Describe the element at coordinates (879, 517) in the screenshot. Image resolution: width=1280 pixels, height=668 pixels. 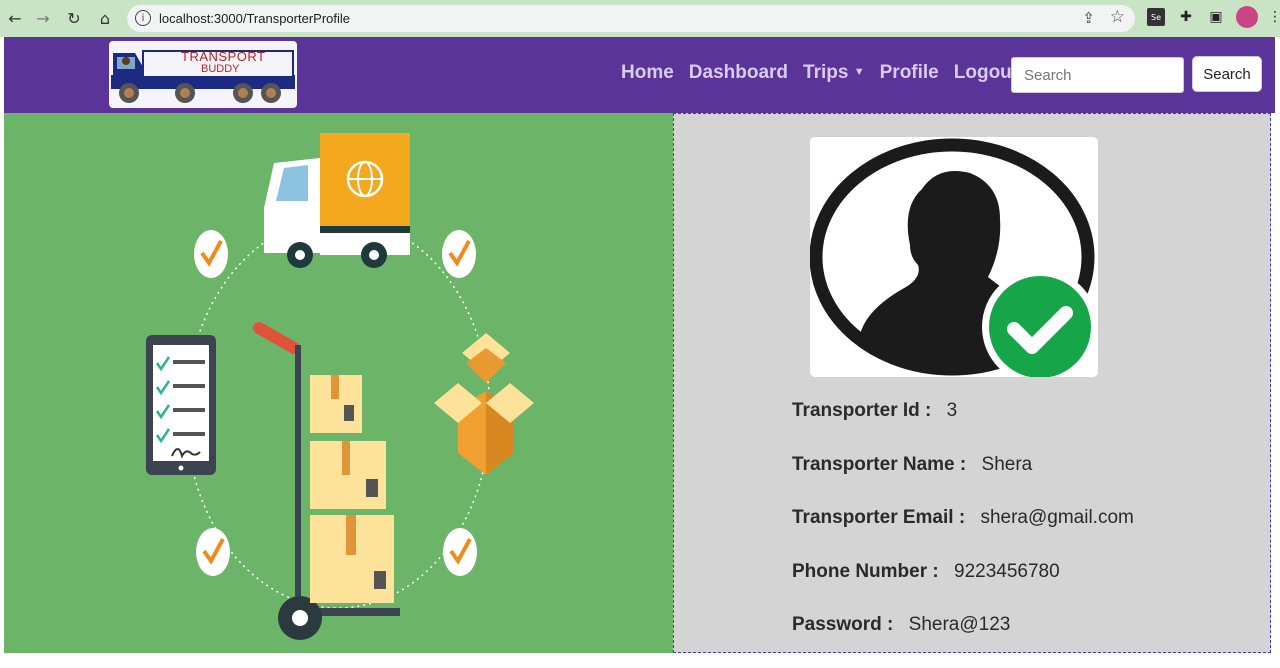
I see `transporter-email-label: Transporter Email :` at that location.